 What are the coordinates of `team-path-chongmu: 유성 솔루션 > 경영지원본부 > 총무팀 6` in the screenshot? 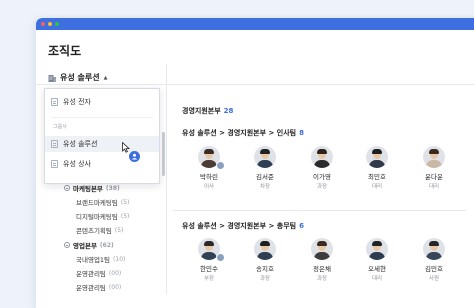 It's located at (243, 226).